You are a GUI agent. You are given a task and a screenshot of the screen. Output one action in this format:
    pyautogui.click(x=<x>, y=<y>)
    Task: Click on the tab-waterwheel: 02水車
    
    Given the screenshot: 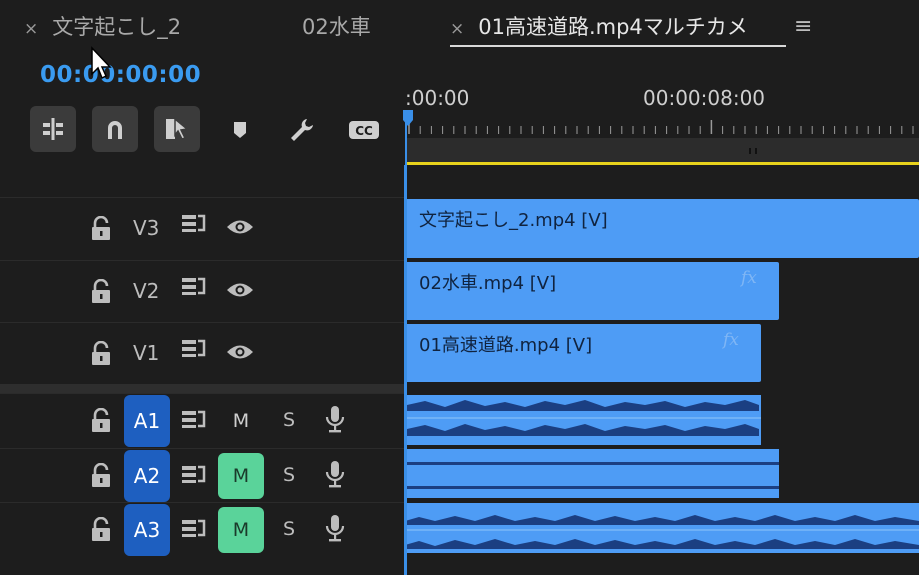 What is the action you would take?
    pyautogui.click(x=336, y=27)
    